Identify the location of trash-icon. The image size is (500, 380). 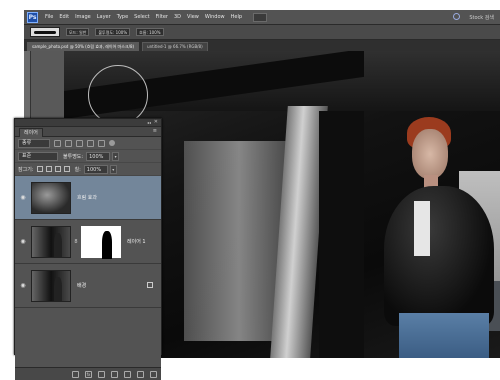
(153, 374).